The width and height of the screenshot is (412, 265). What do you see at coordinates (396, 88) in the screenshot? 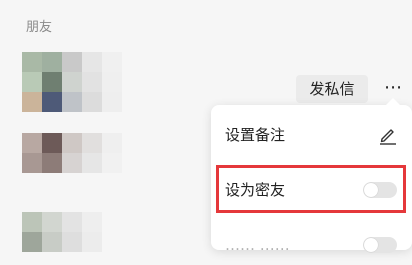
I see `more-horizontal-icon: ⋯` at bounding box center [396, 88].